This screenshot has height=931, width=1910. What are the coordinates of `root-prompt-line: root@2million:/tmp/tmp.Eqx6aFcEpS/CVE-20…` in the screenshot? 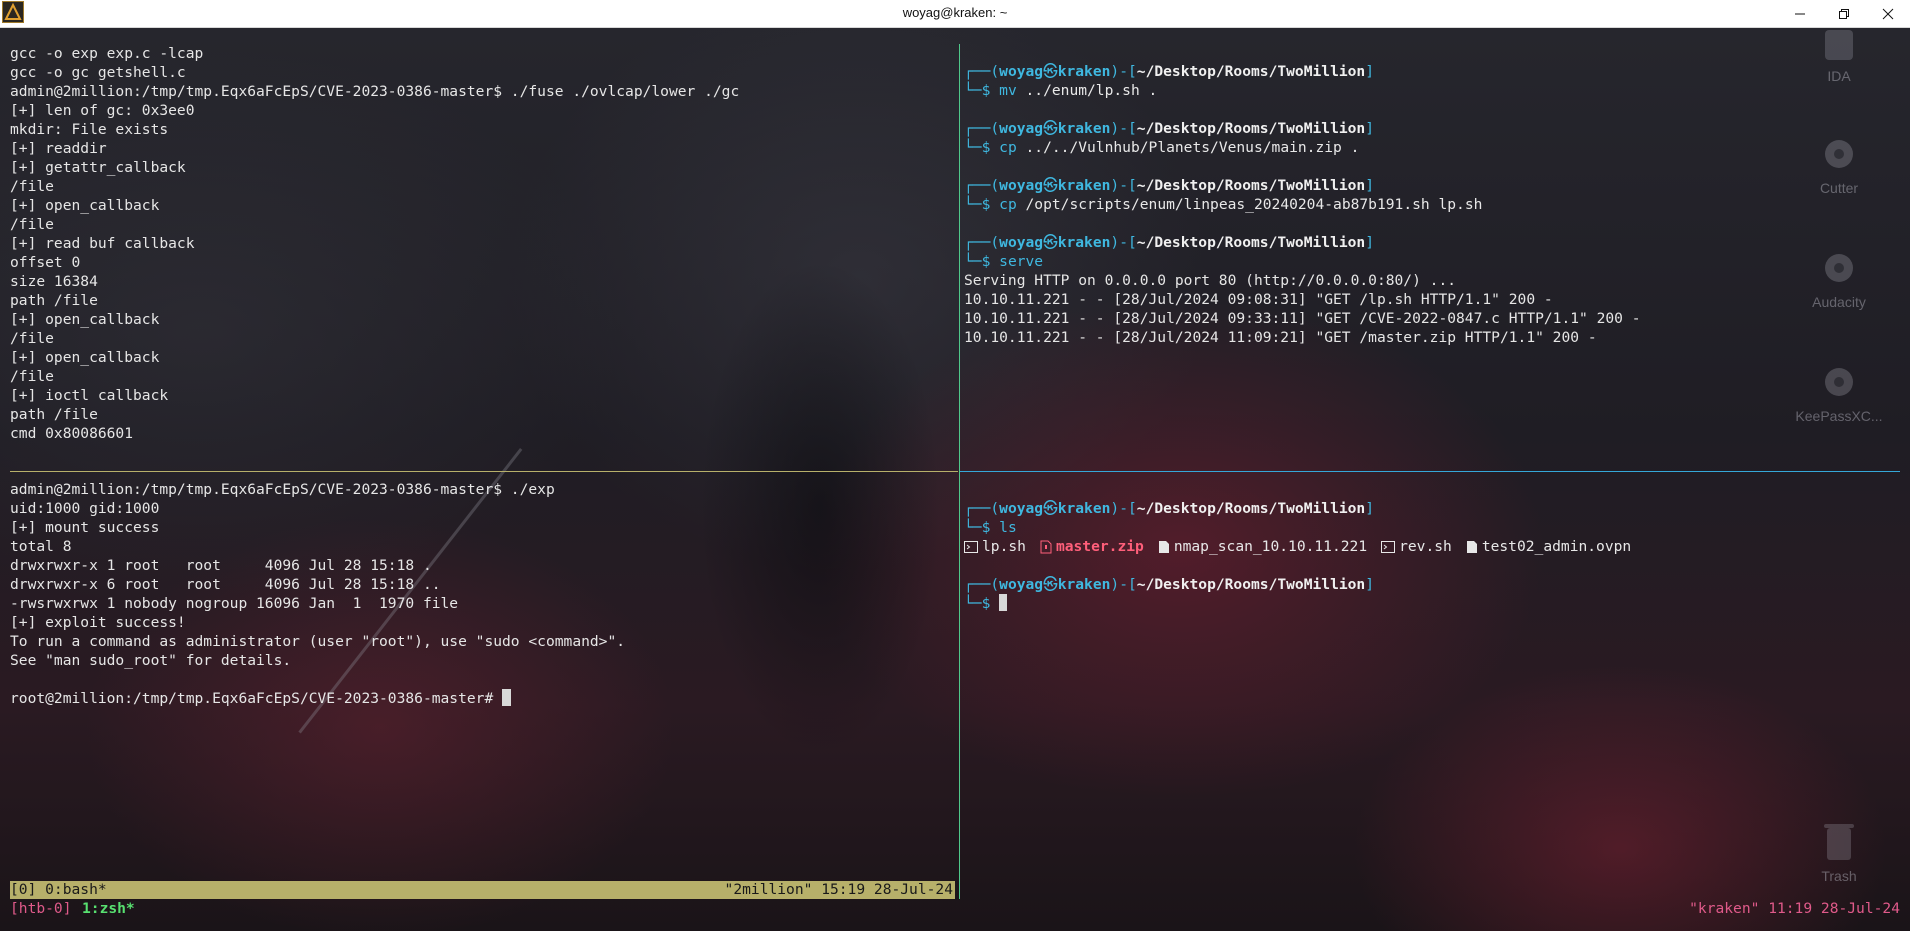 It's located at (482, 698).